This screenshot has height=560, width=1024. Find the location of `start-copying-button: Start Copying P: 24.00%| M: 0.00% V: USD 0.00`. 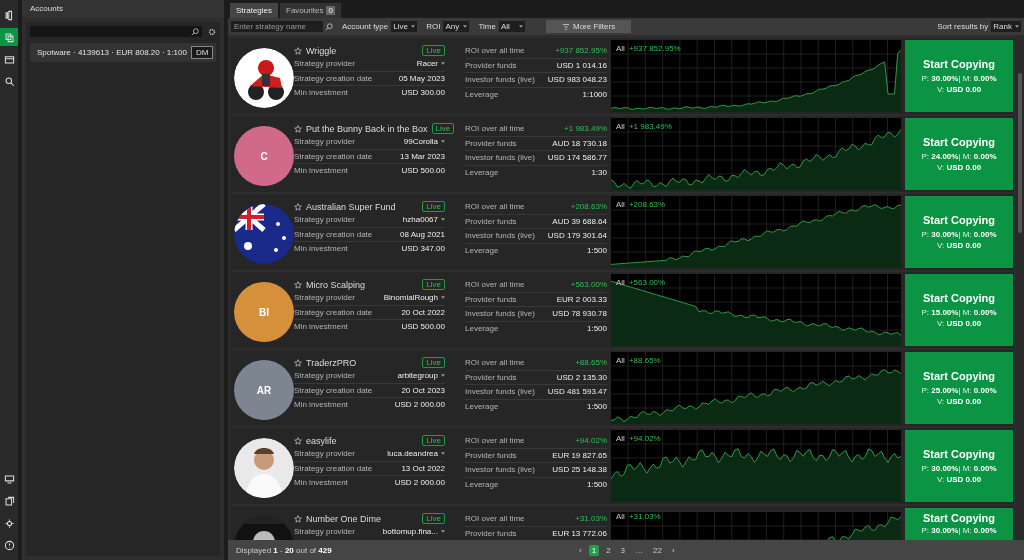

start-copying-button: Start Copying P: 24.00%| M: 0.00% V: USD 0.00 is located at coordinates (959, 154).